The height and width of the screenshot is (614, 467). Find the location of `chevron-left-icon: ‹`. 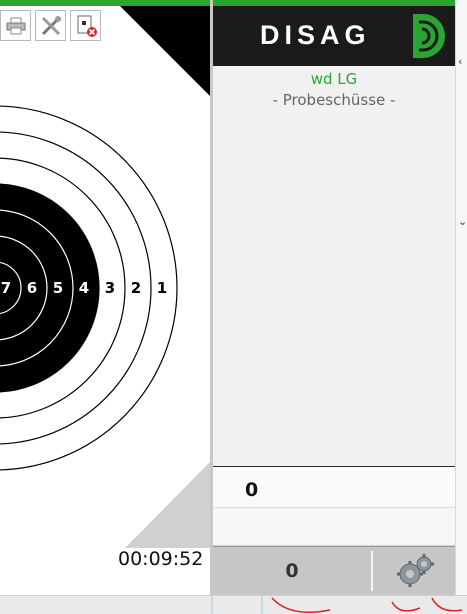

chevron-left-icon: ‹ is located at coordinates (460, 61).